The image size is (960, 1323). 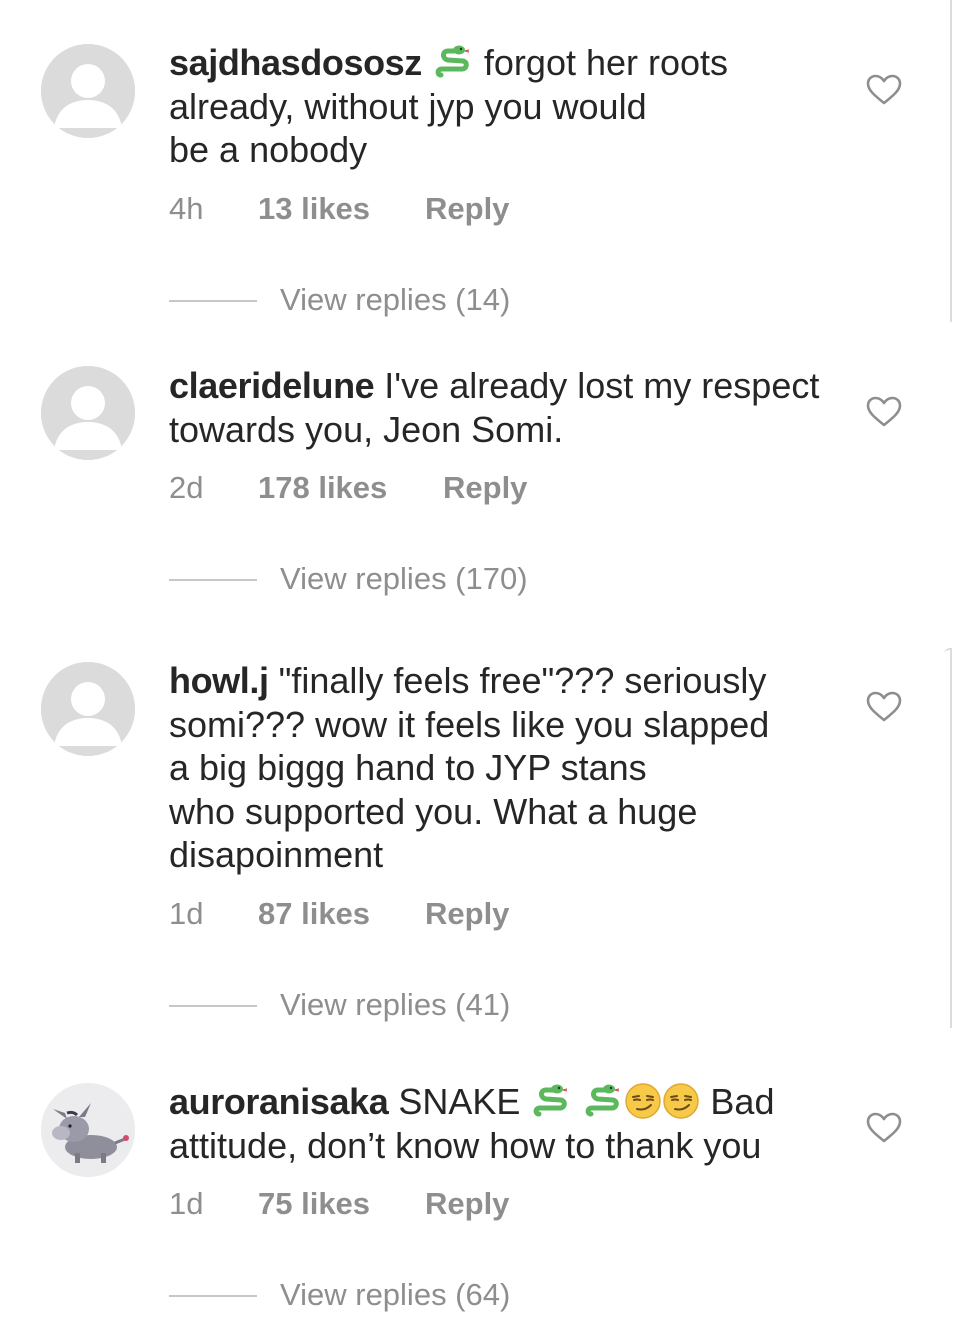 I want to click on comment-body: forgot her roots, so click(x=601, y=62).